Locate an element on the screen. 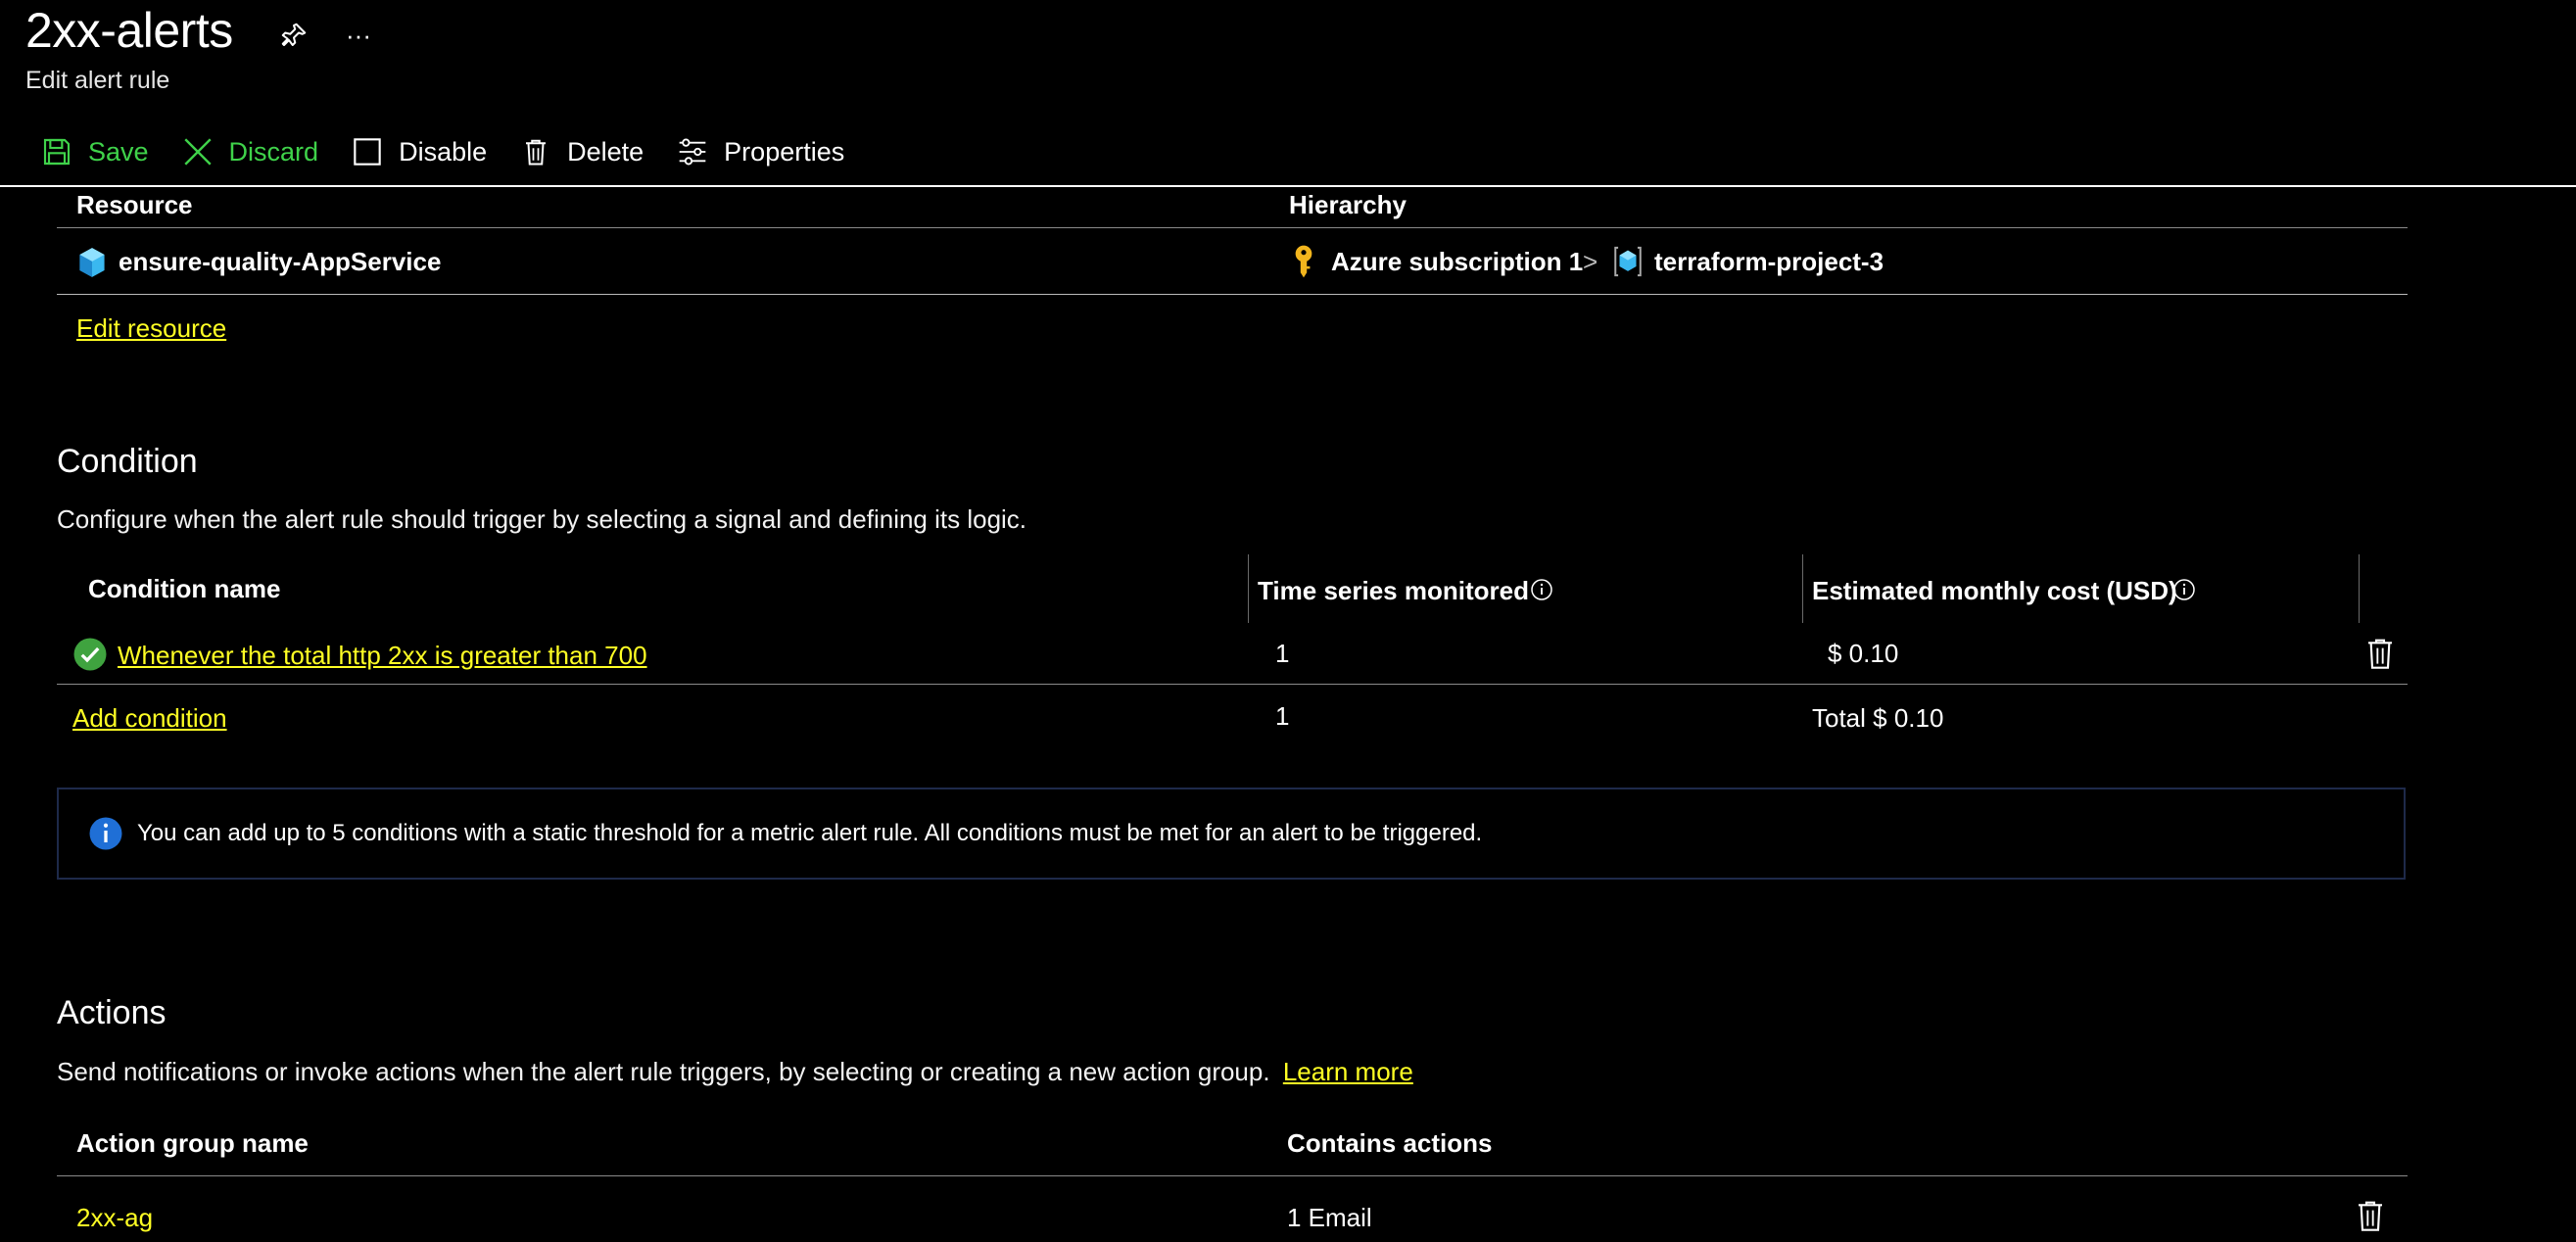  condition-row-divider is located at coordinates (1232, 684).